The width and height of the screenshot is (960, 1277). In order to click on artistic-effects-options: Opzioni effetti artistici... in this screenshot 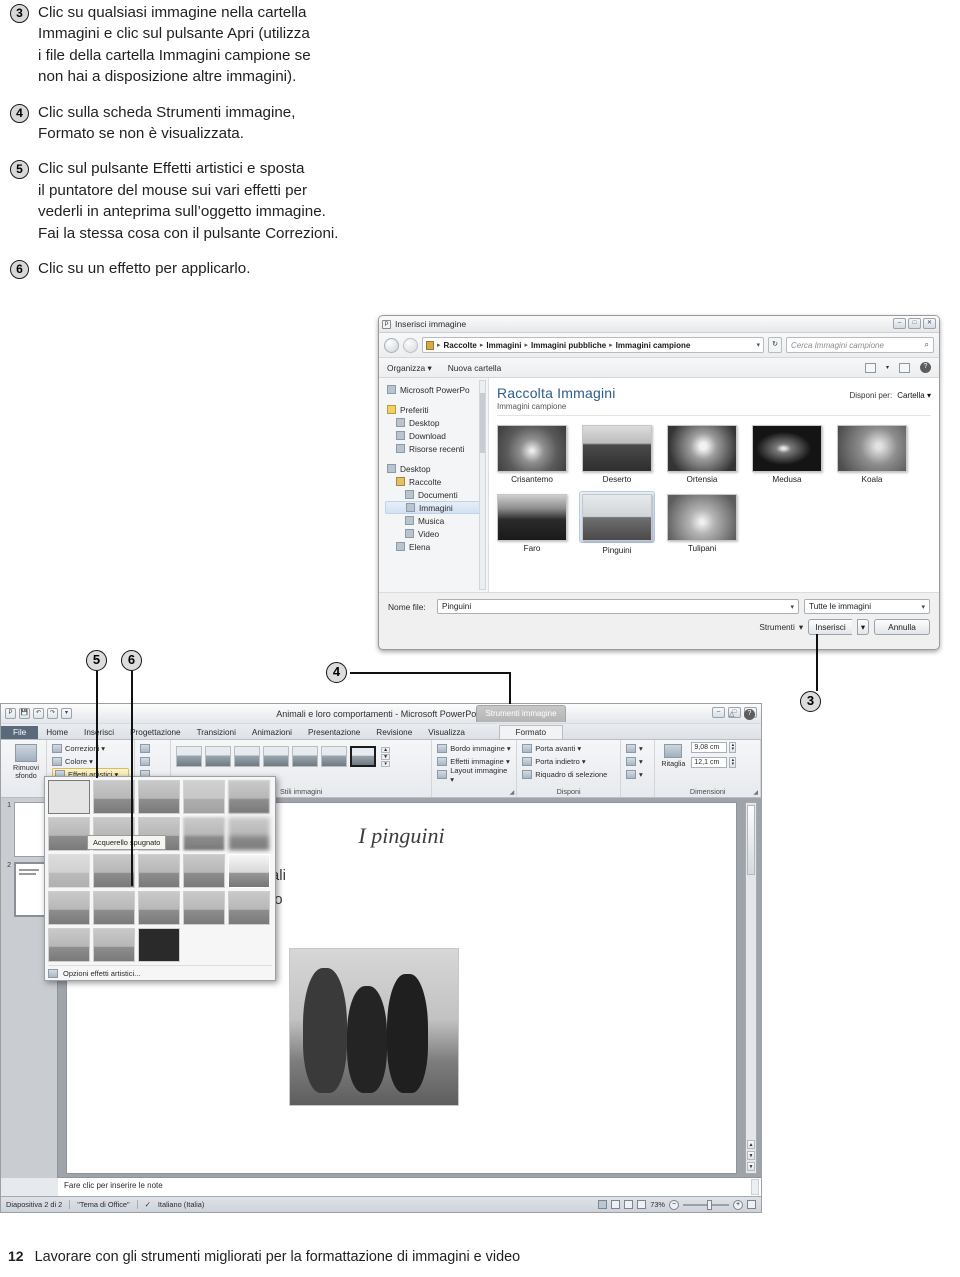, I will do `click(160, 971)`.